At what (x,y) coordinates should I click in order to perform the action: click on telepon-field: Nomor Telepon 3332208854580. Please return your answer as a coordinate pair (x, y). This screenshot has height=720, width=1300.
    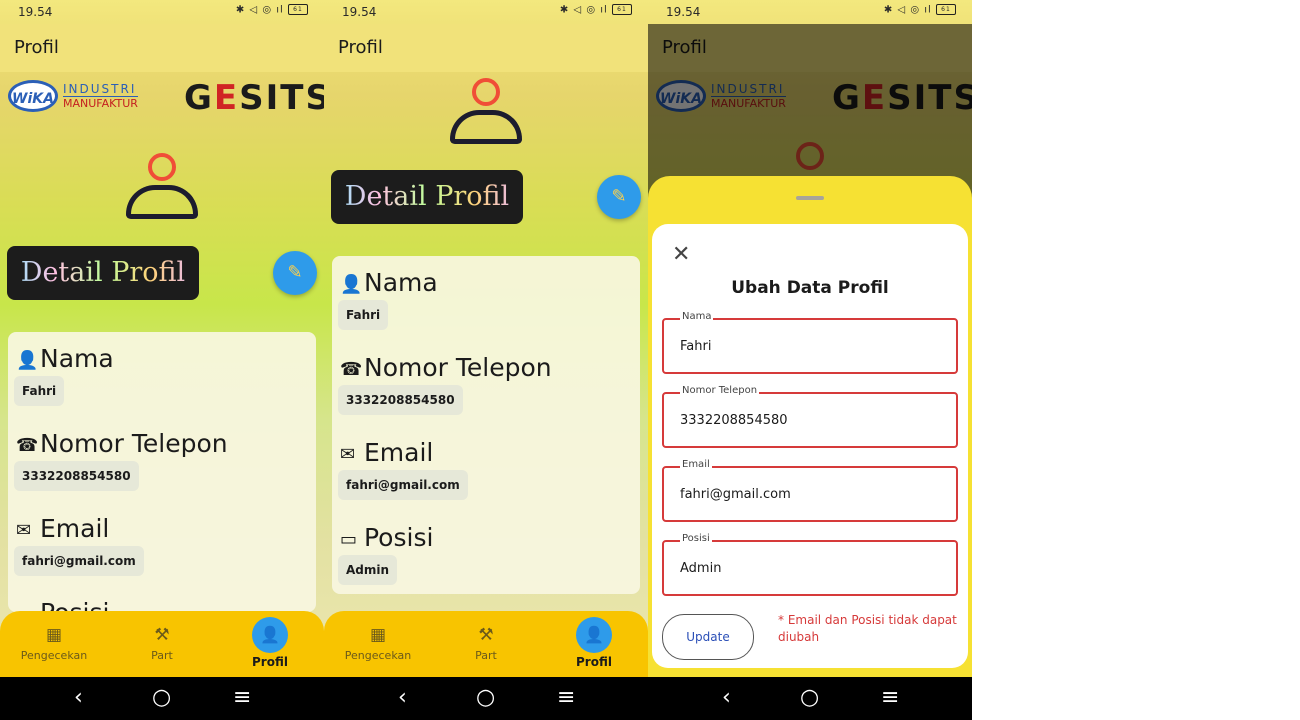
    Looking at the image, I should click on (810, 416).